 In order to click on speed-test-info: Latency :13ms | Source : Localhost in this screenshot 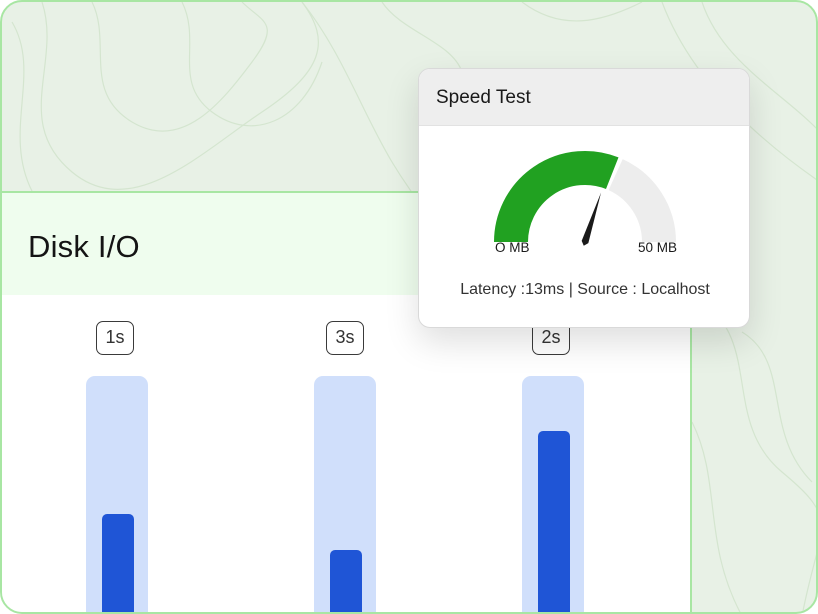, I will do `click(585, 289)`.